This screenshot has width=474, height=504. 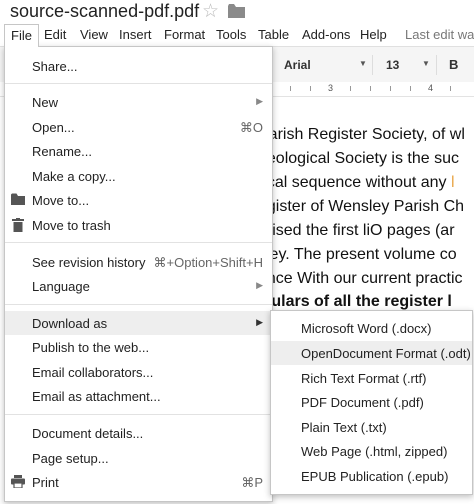 What do you see at coordinates (18, 225) in the screenshot?
I see `trash-icon` at bounding box center [18, 225].